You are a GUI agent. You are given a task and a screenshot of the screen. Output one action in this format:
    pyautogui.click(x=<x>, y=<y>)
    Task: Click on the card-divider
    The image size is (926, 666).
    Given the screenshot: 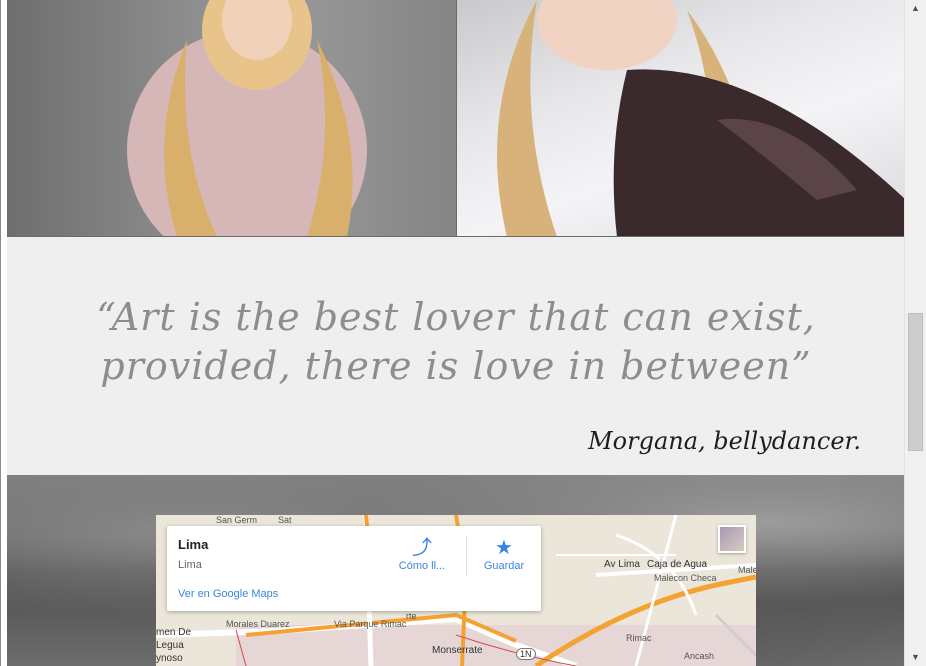 What is the action you would take?
    pyautogui.click(x=466, y=556)
    